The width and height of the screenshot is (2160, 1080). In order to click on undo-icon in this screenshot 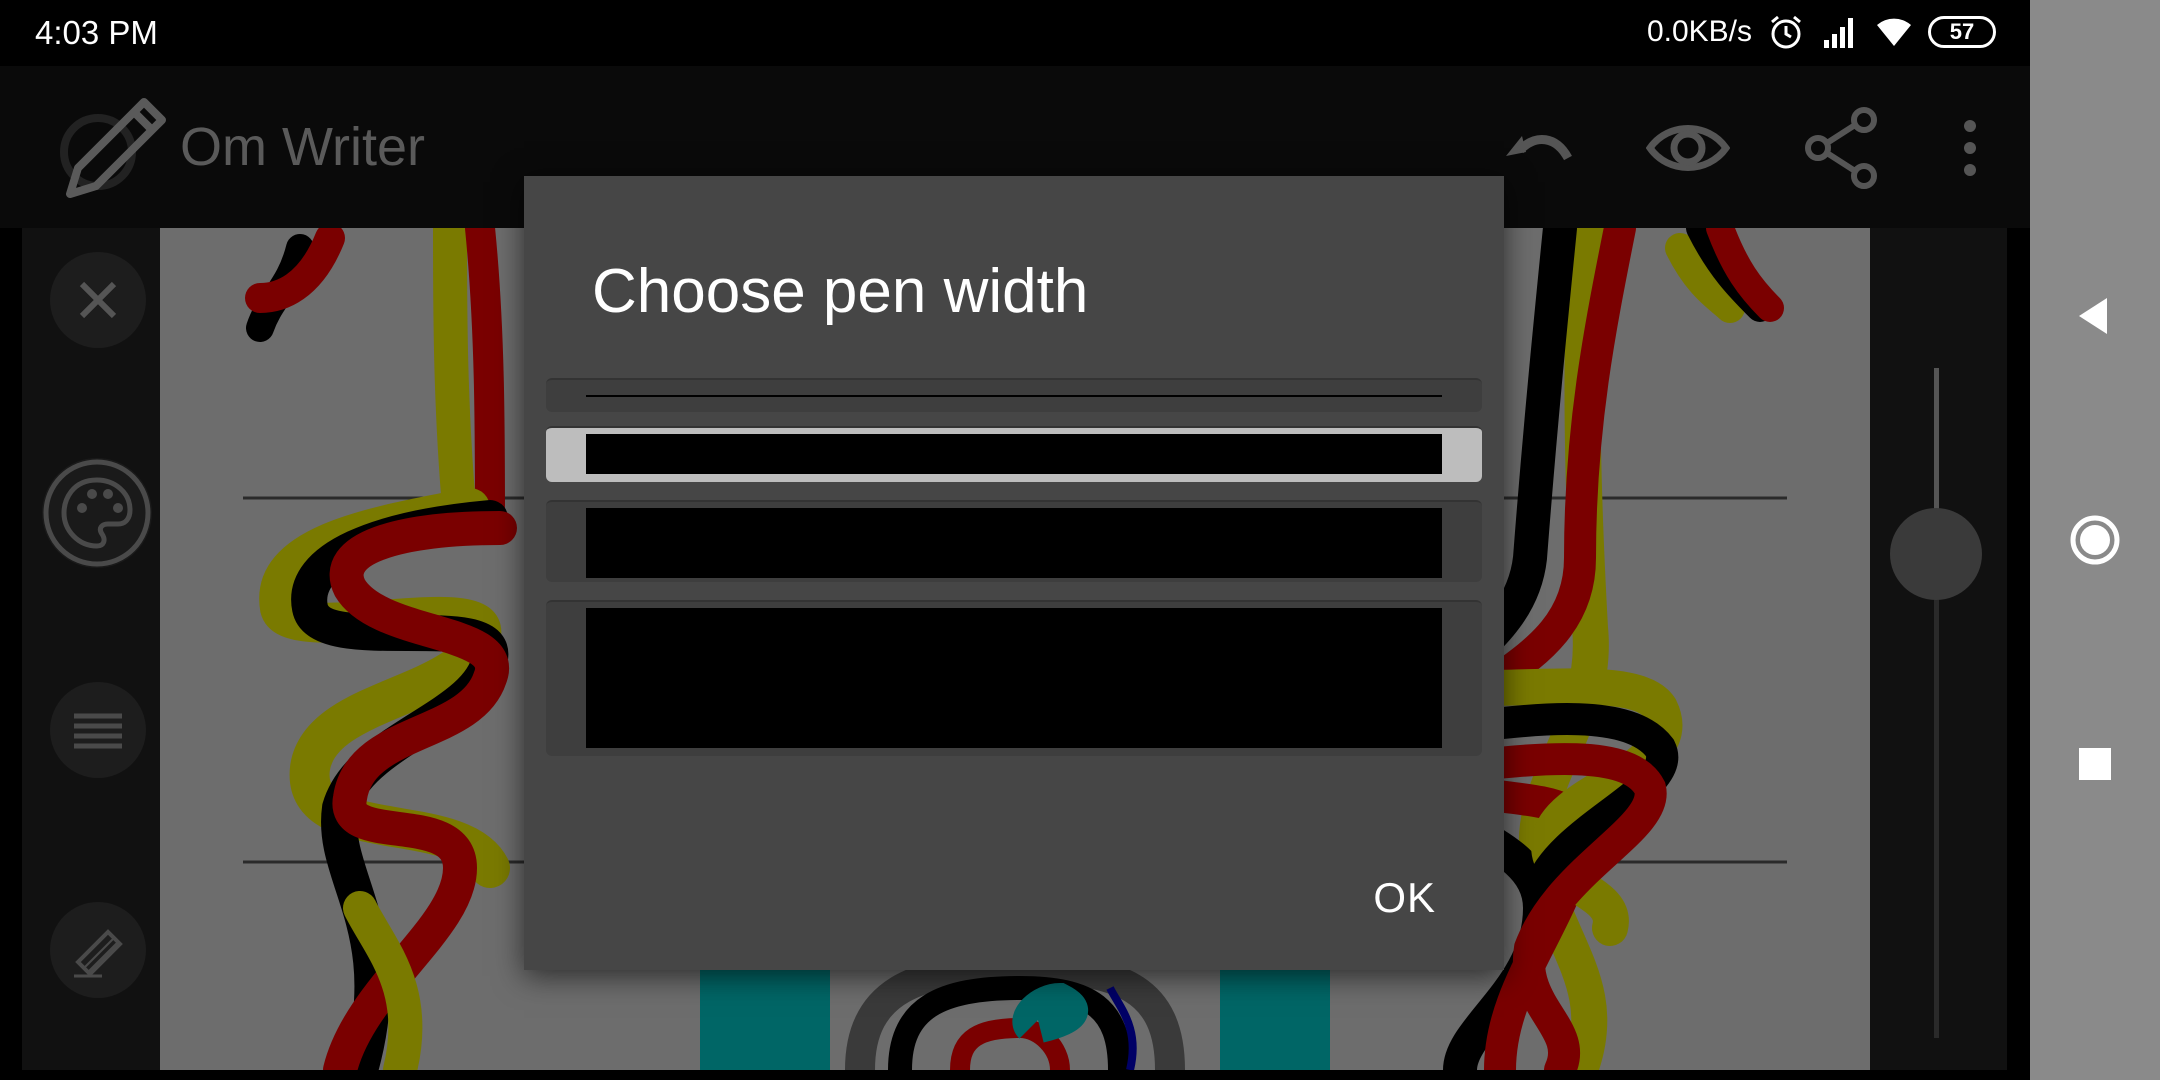, I will do `click(1539, 148)`.